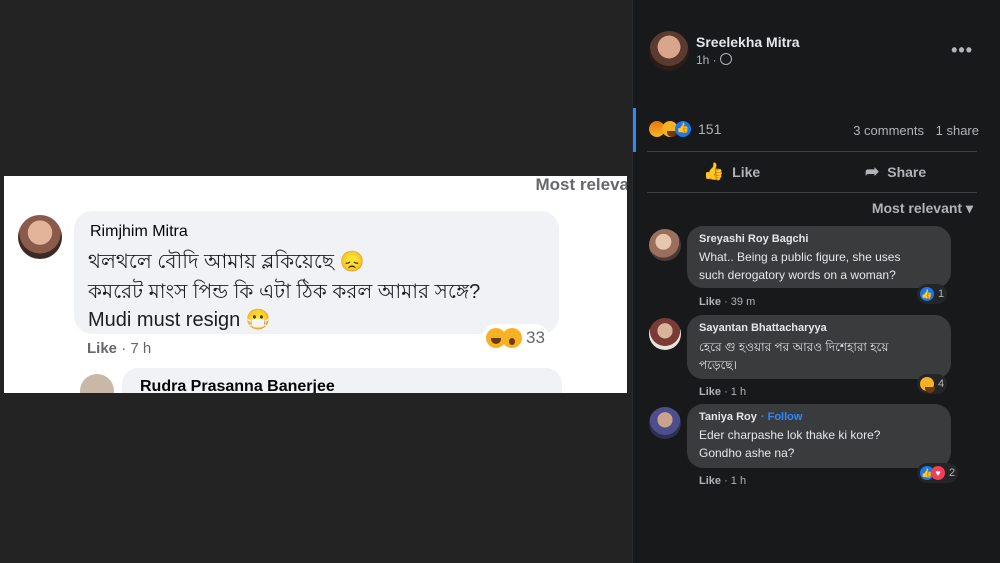 This screenshot has height=563, width=1000. What do you see at coordinates (342, 380) in the screenshot?
I see `reply-bubble: Rudra Prasanna Banerjee` at bounding box center [342, 380].